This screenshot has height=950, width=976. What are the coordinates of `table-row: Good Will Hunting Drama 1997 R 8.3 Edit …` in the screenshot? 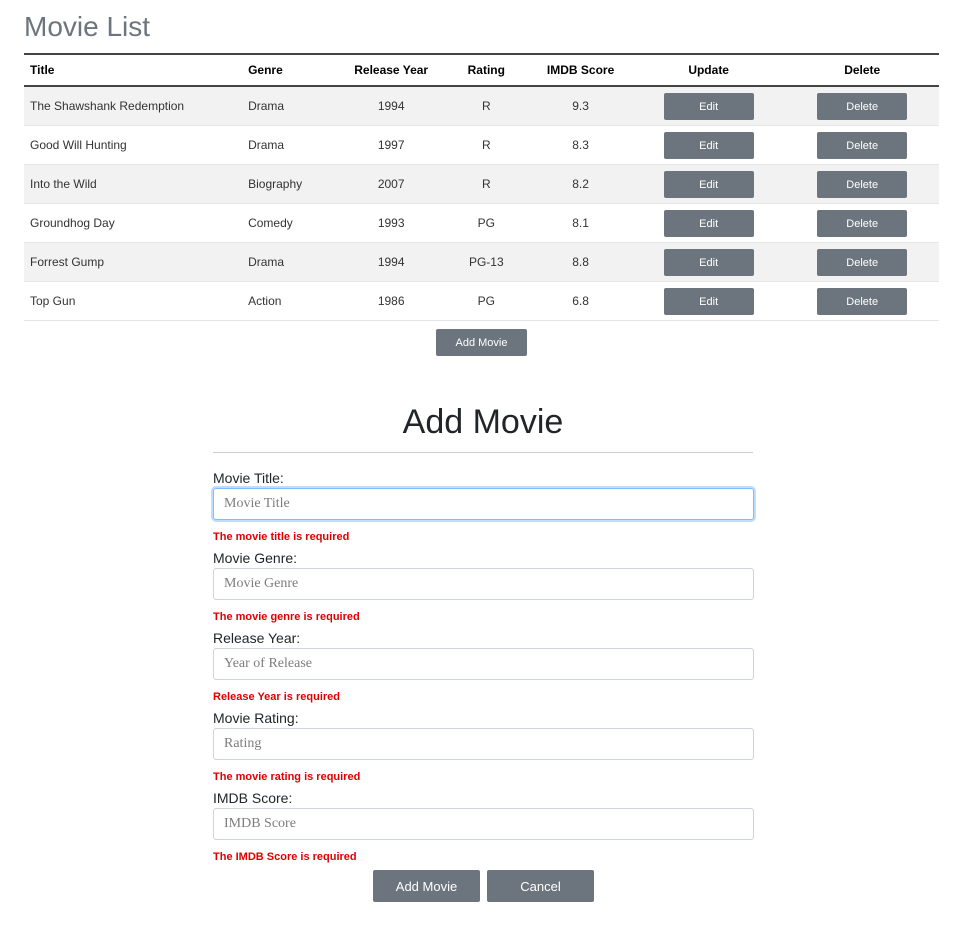 It's located at (481, 145).